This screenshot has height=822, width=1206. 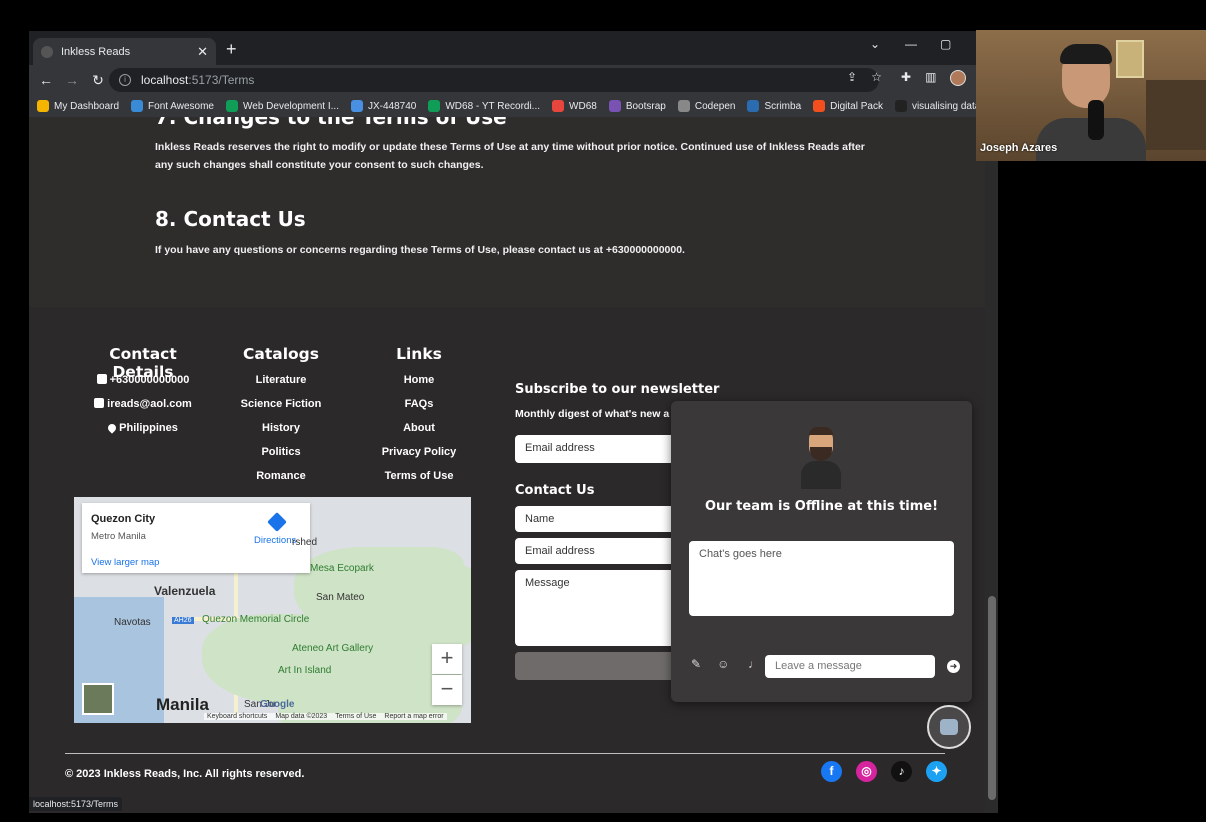 What do you see at coordinates (723, 664) in the screenshot?
I see `emoji-icon: ☺` at bounding box center [723, 664].